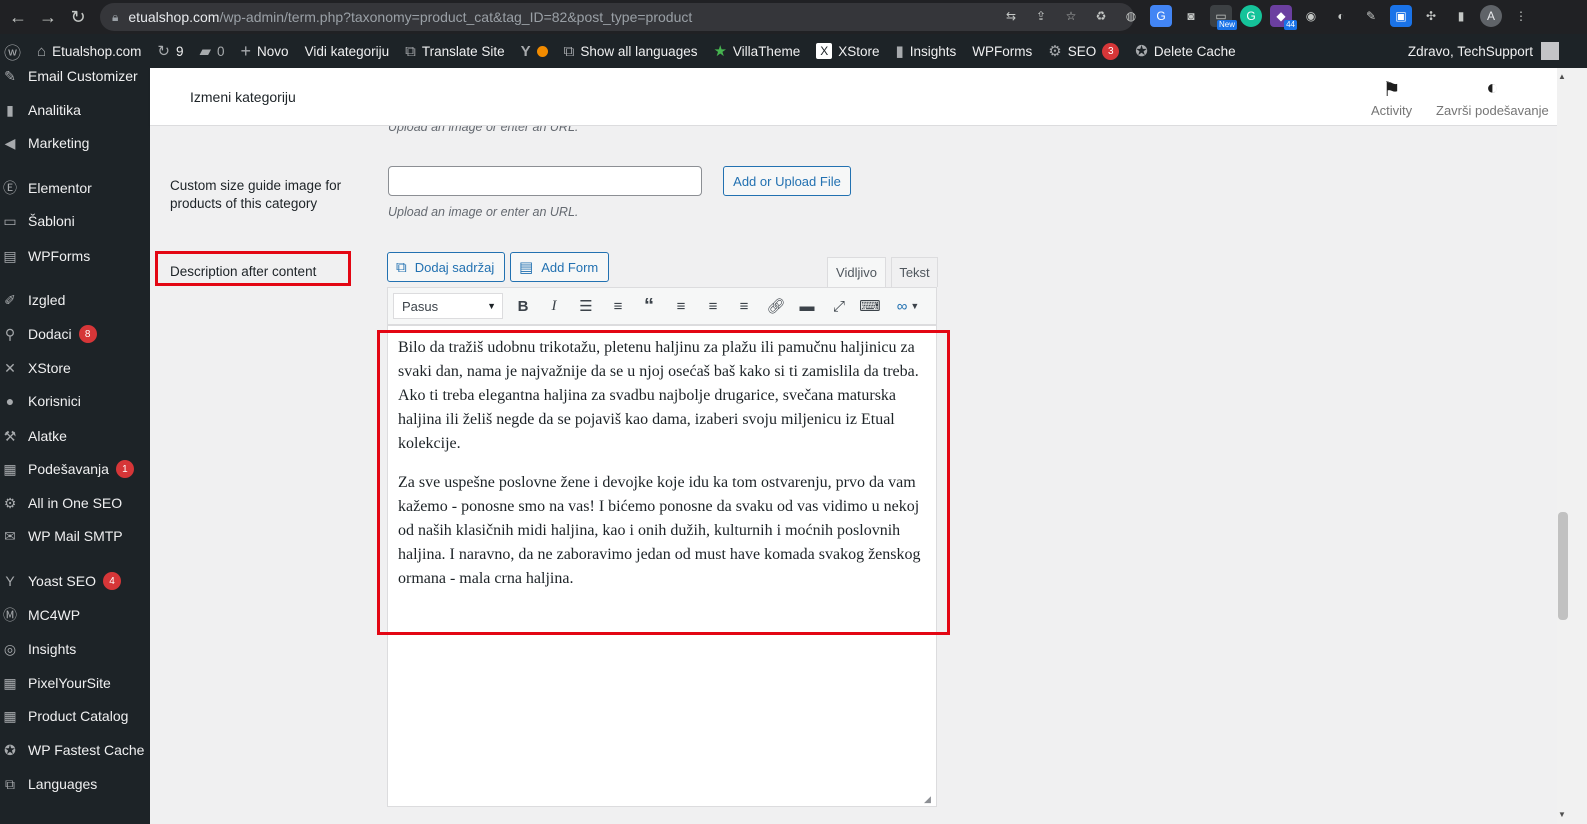 This screenshot has width=1587, height=824. What do you see at coordinates (914, 272) in the screenshot?
I see `tab-text: Tekst` at bounding box center [914, 272].